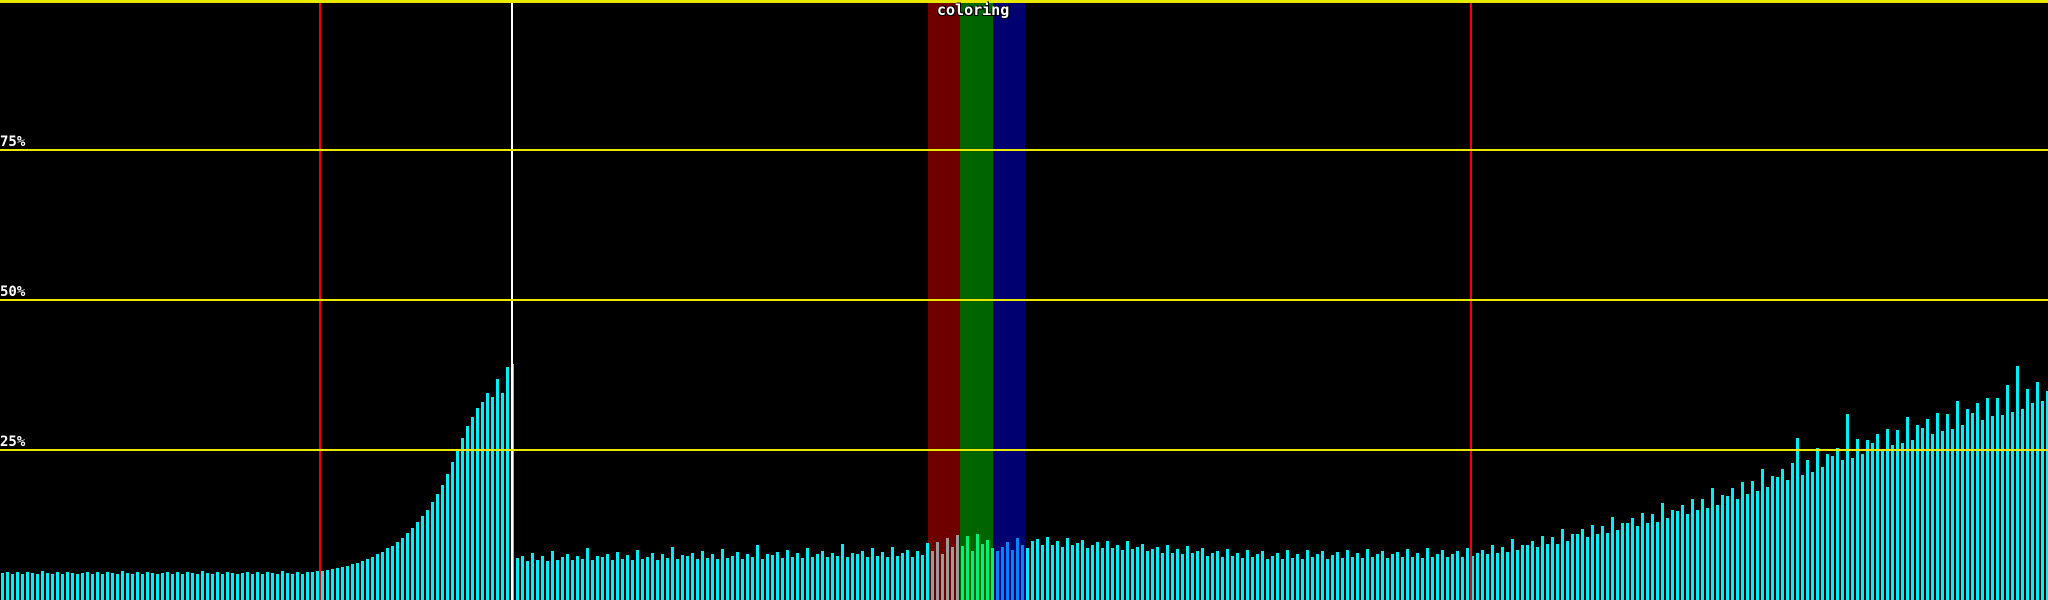 This screenshot has width=2048, height=600. What do you see at coordinates (13, 142) in the screenshot?
I see `y-axis-label-75: 75%` at bounding box center [13, 142].